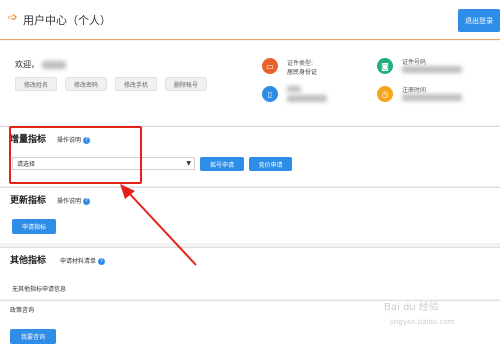 The height and width of the screenshot is (348, 500). What do you see at coordinates (422, 322) in the screenshot?
I see `watermark-url: jingyan.baidu.com` at bounding box center [422, 322].